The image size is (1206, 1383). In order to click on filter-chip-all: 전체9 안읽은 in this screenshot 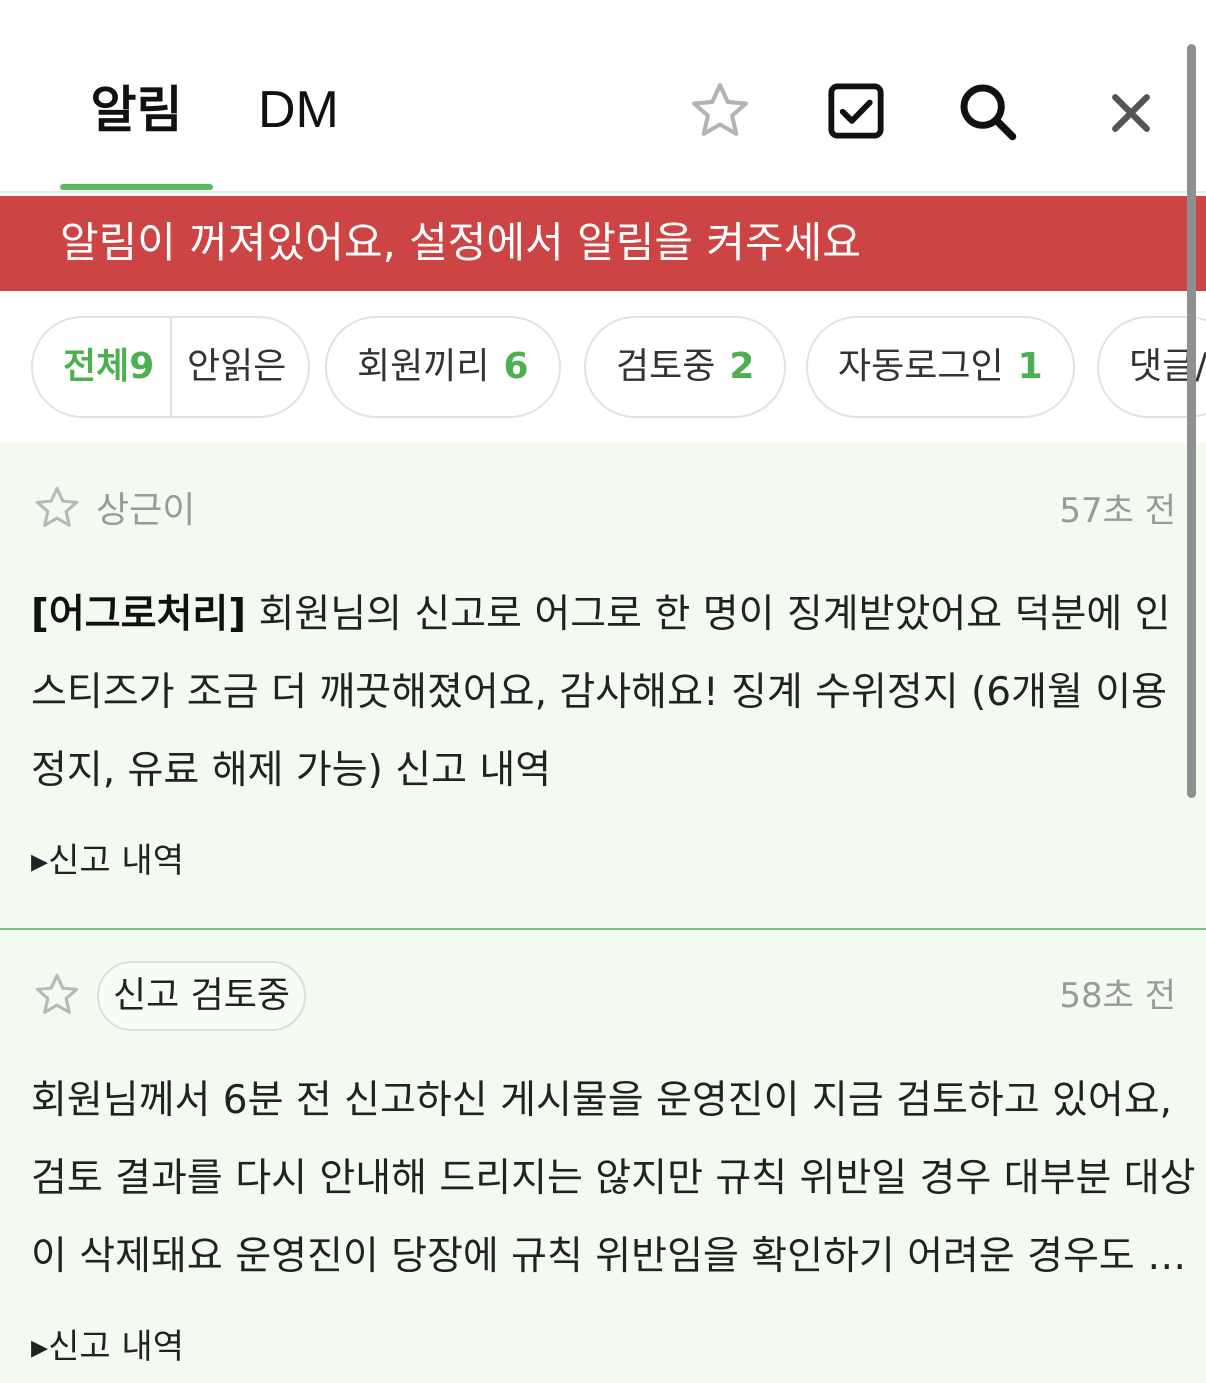, I will do `click(170, 367)`.